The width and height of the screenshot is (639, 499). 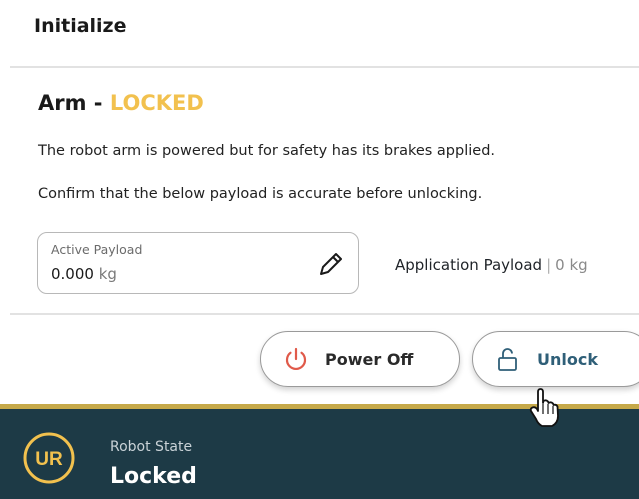 What do you see at coordinates (80, 26) in the screenshot?
I see `page-title: Initialize` at bounding box center [80, 26].